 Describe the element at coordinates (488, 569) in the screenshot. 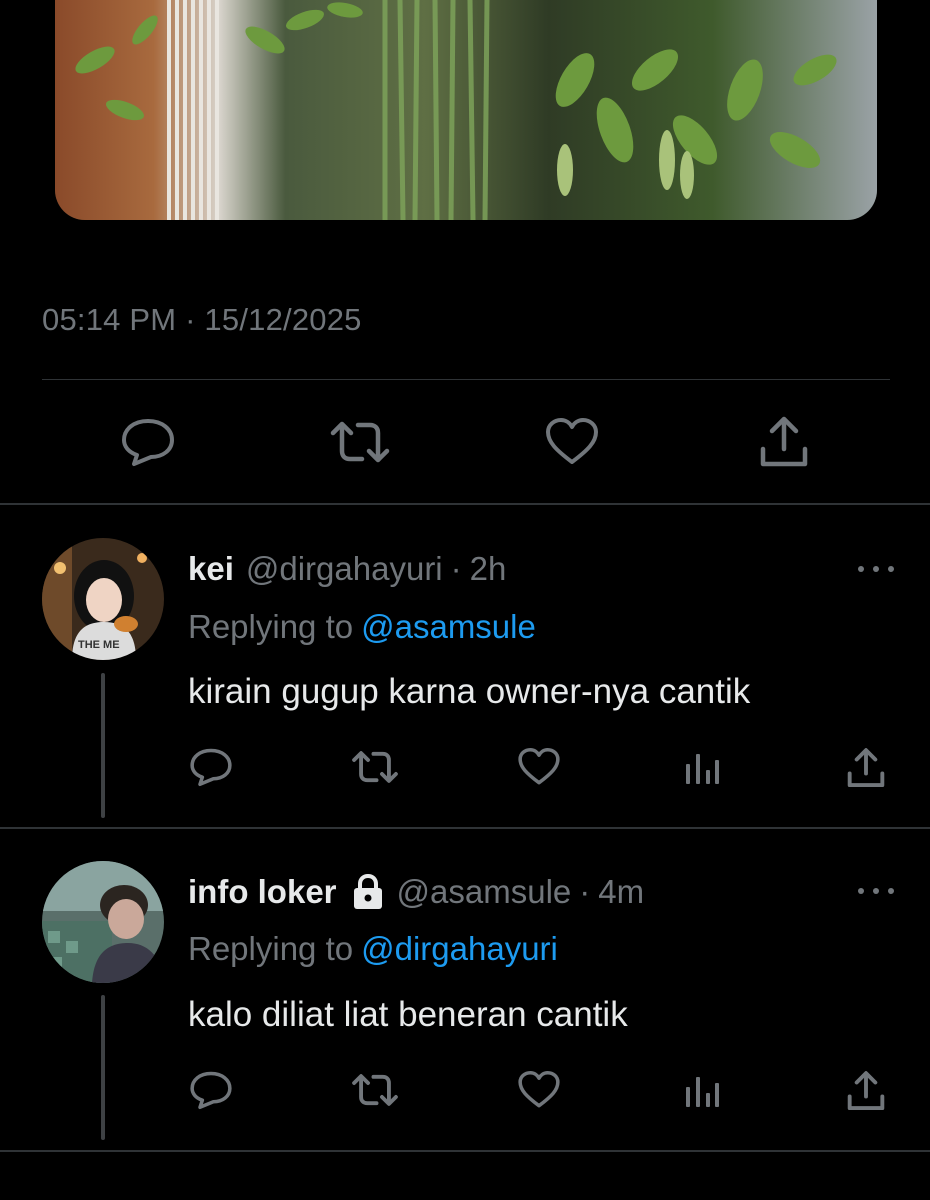

I see `reply-time: 2h` at that location.